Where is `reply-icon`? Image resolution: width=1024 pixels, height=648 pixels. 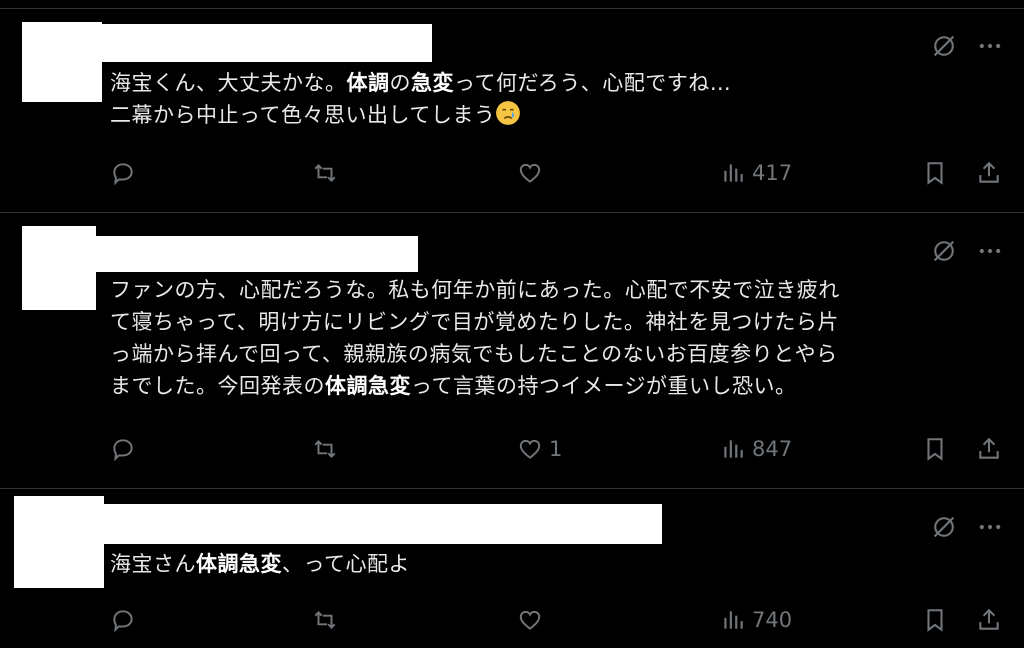
reply-icon is located at coordinates (123, 620).